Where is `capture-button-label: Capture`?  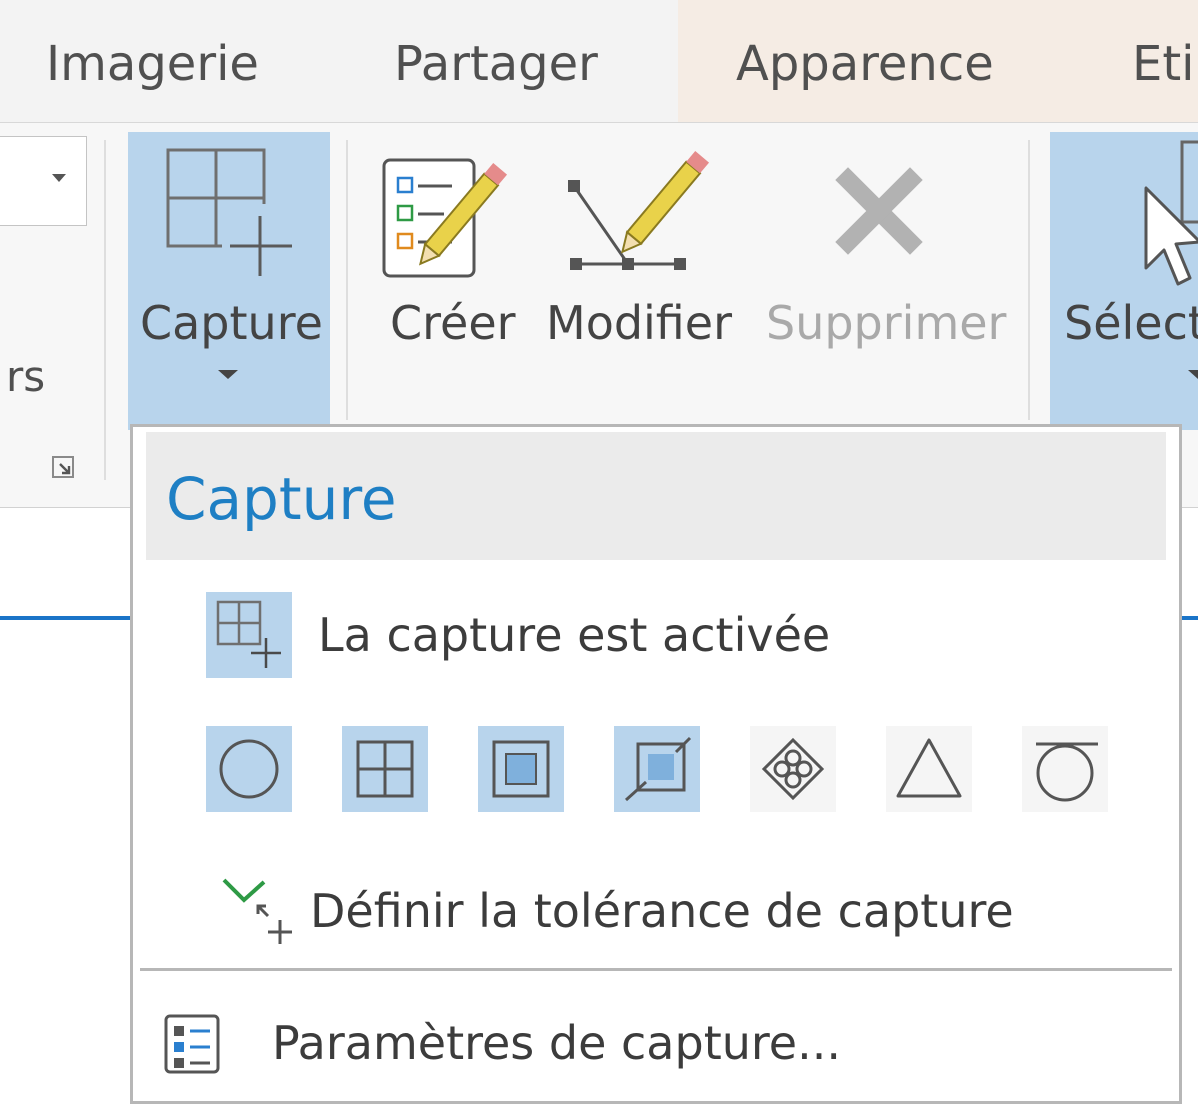
capture-button-label: Capture is located at coordinates (231, 323).